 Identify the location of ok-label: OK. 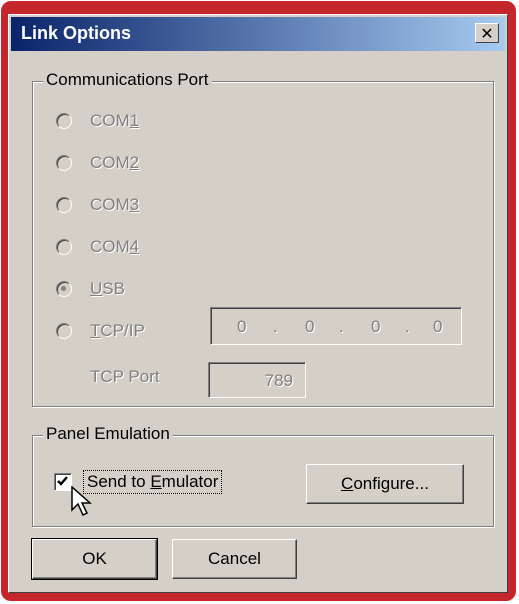
(94, 558).